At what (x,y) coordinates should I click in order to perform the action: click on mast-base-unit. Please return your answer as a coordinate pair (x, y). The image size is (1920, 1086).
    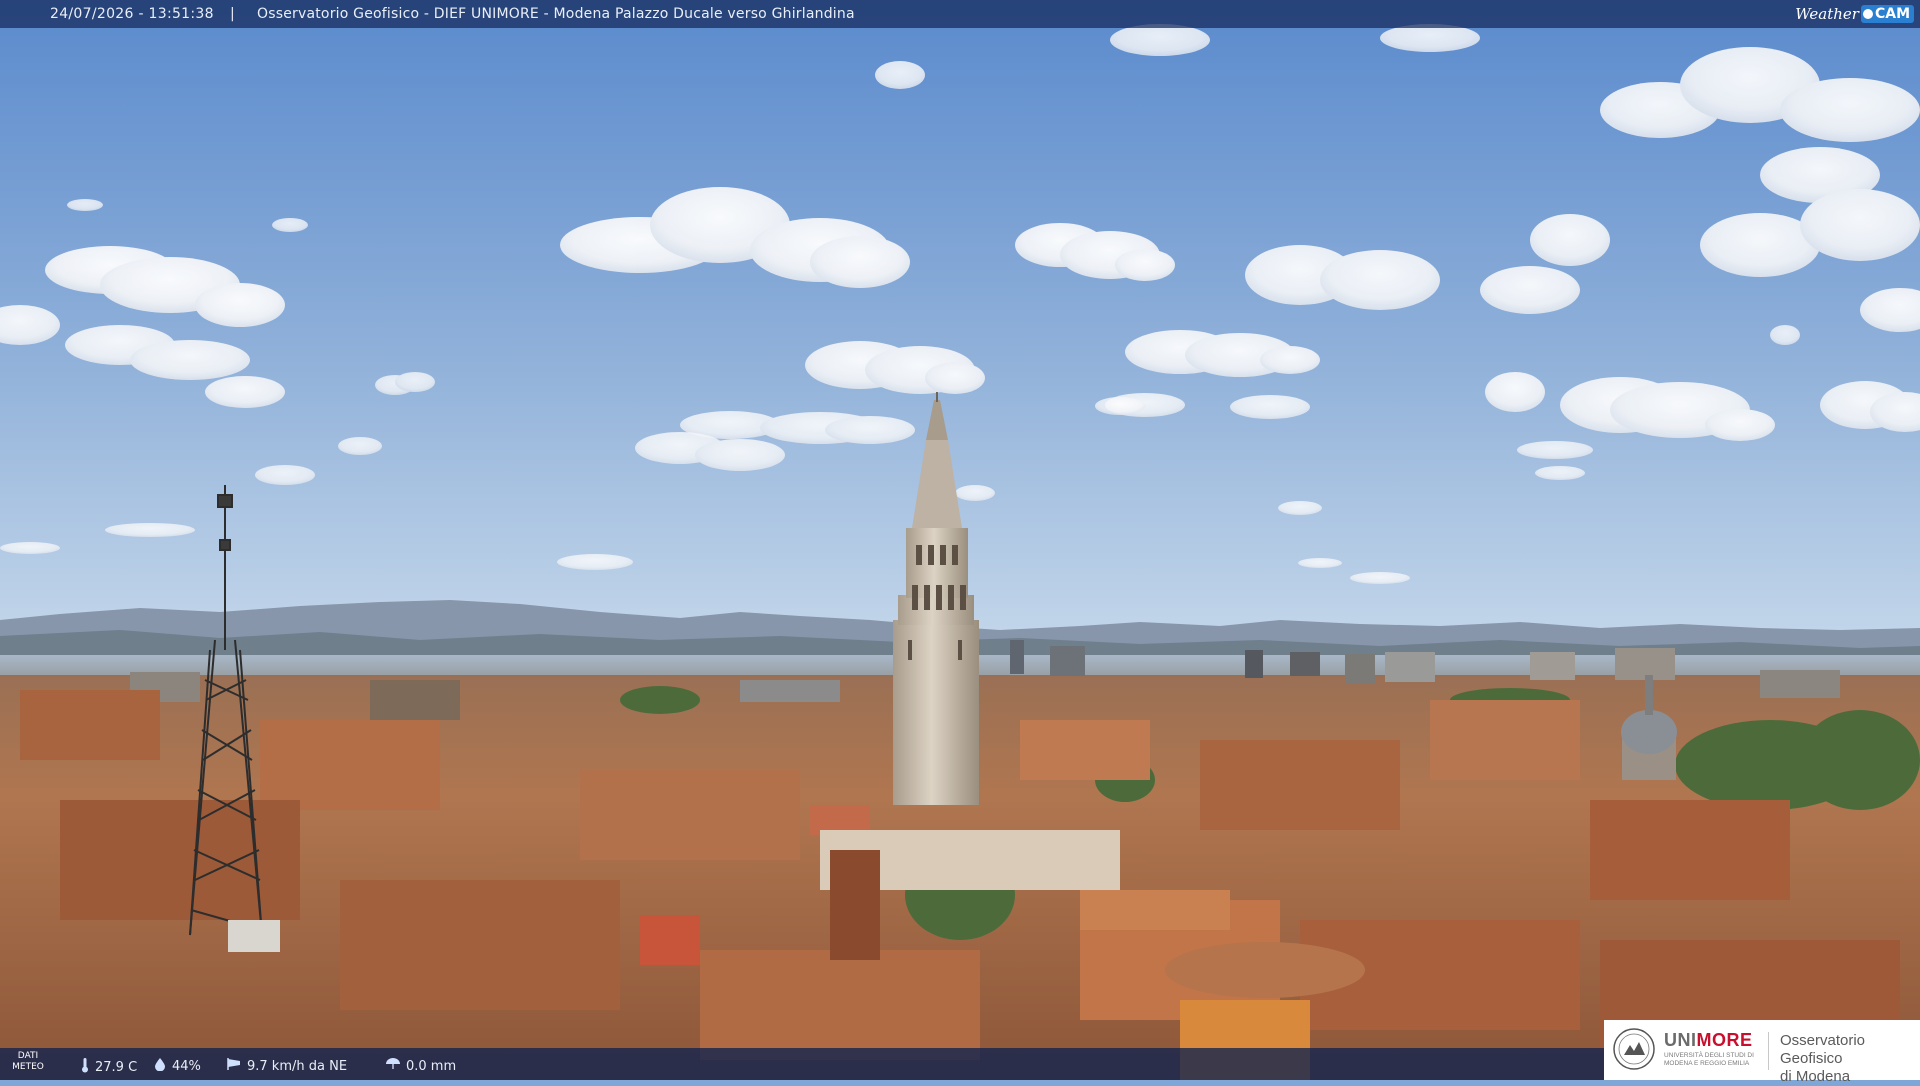
    Looking at the image, I should click on (254, 936).